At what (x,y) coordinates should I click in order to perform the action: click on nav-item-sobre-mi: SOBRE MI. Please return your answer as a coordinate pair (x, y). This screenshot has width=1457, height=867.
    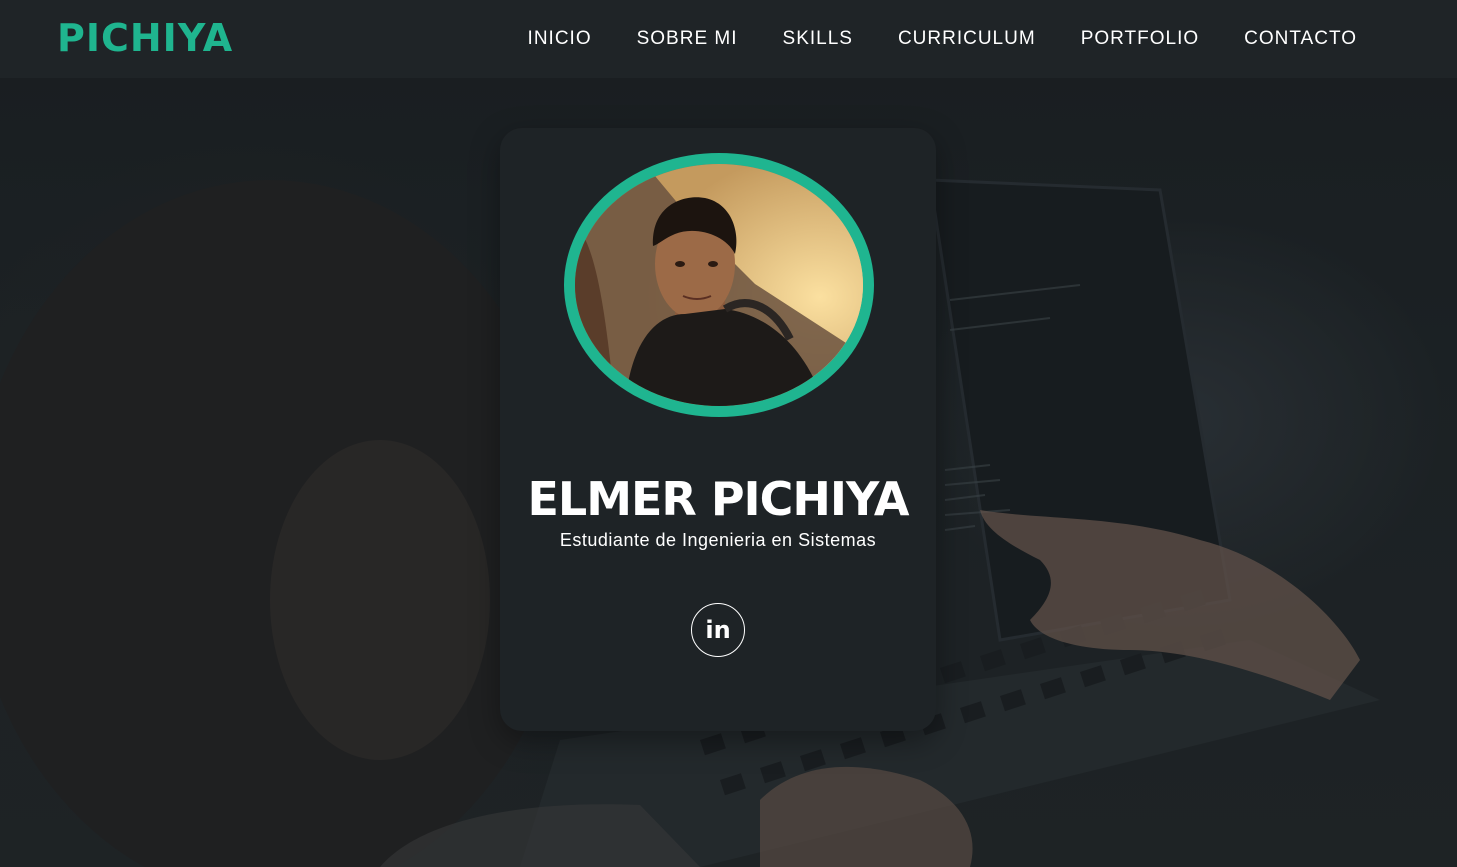
    Looking at the image, I should click on (687, 39).